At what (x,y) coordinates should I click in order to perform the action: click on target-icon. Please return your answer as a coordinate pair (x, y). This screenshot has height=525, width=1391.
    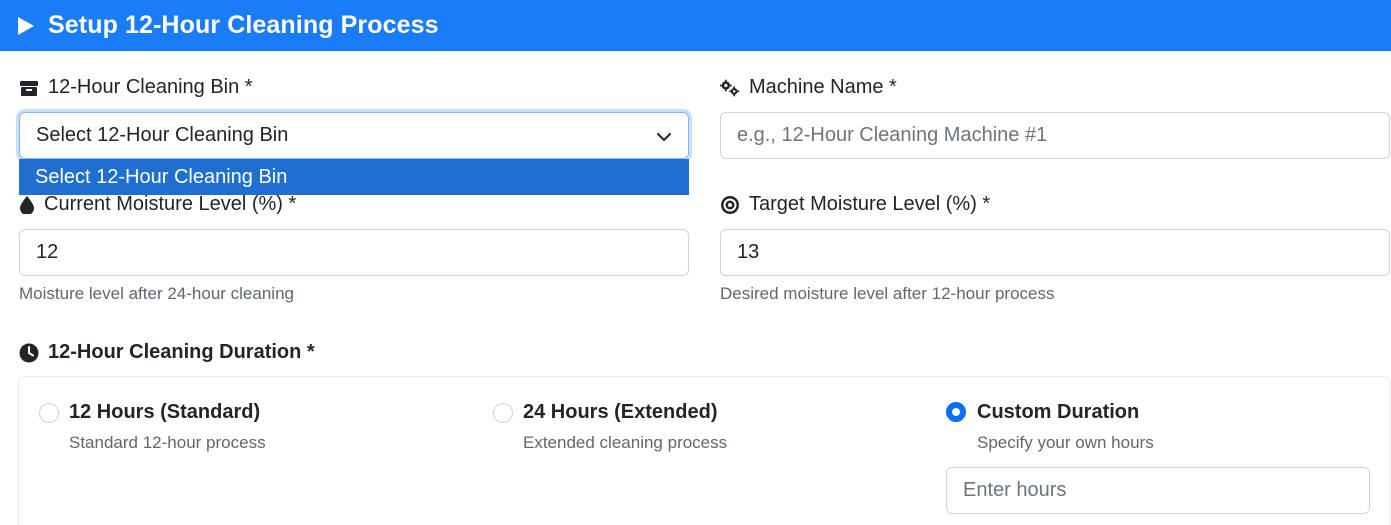
    Looking at the image, I should click on (730, 205).